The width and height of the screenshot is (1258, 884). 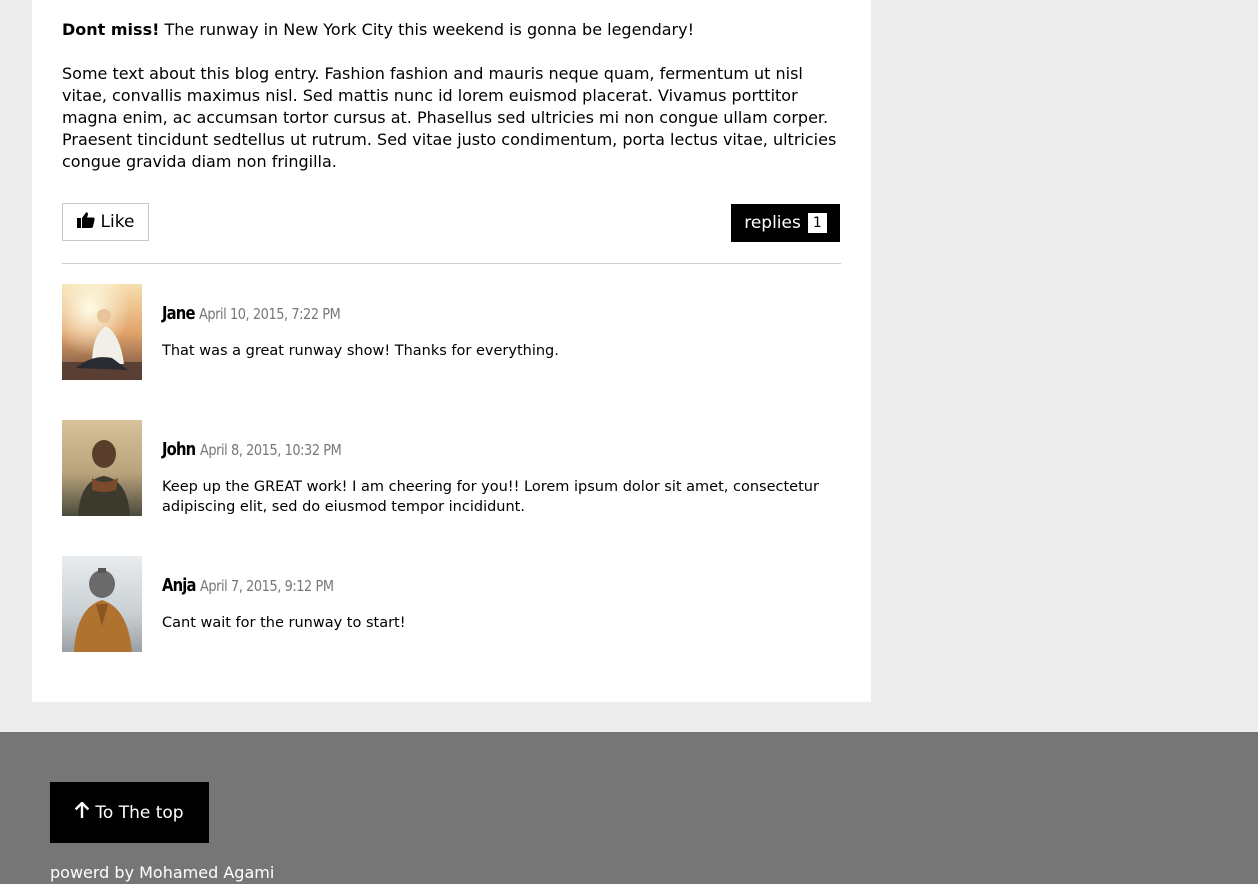 What do you see at coordinates (772, 223) in the screenshot?
I see `replies-label: replies` at bounding box center [772, 223].